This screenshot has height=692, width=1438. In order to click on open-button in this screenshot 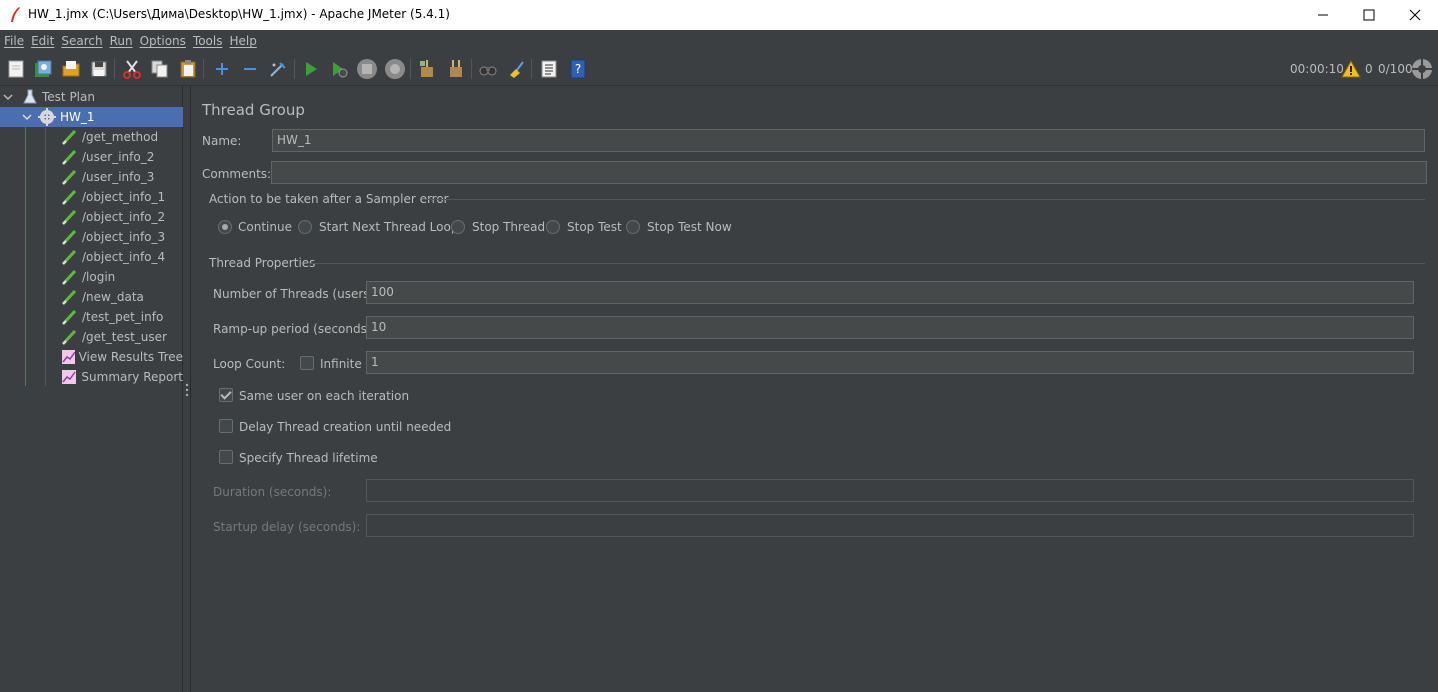, I will do `click(71, 69)`.